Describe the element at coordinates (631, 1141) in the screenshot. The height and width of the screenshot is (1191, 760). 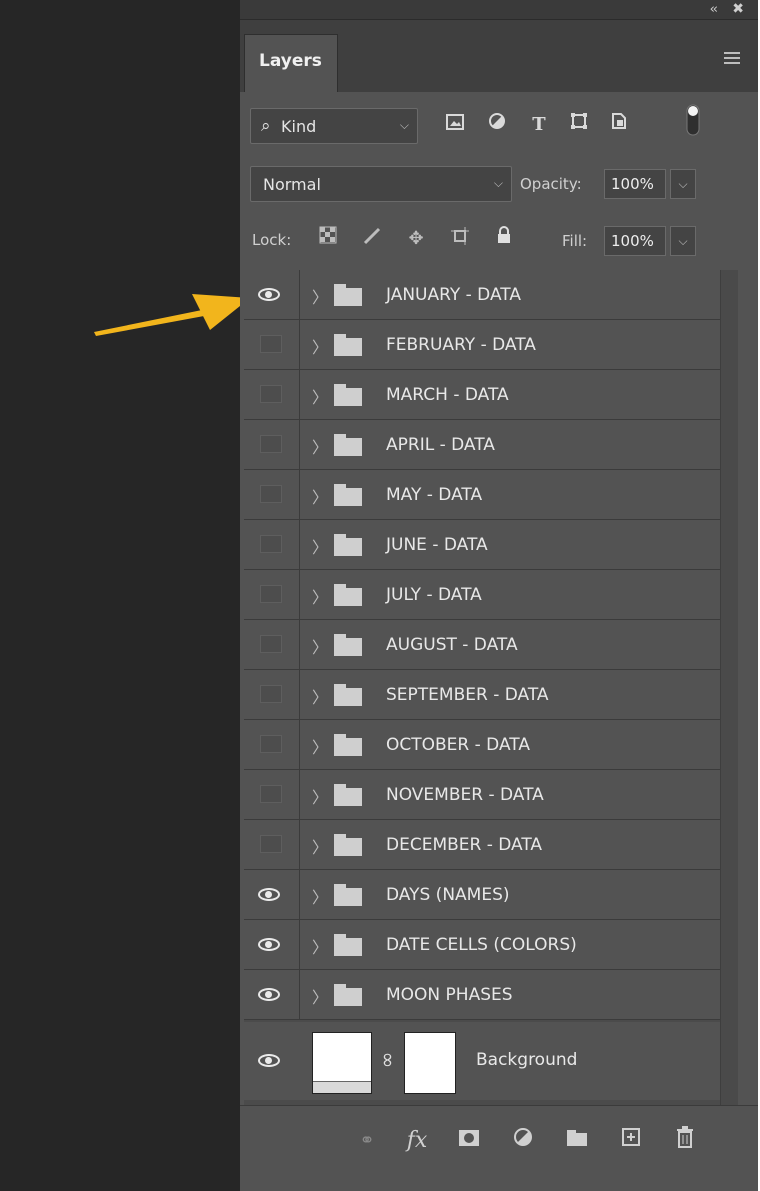
I see `new-layer-icon` at that location.